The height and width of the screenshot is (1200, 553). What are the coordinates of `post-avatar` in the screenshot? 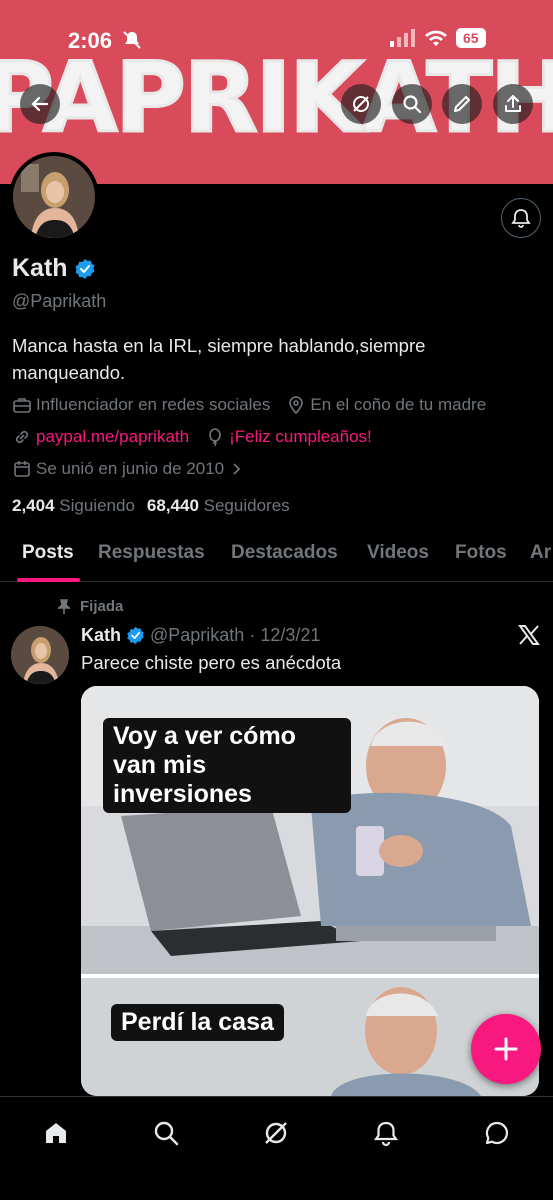 It's located at (40, 655).